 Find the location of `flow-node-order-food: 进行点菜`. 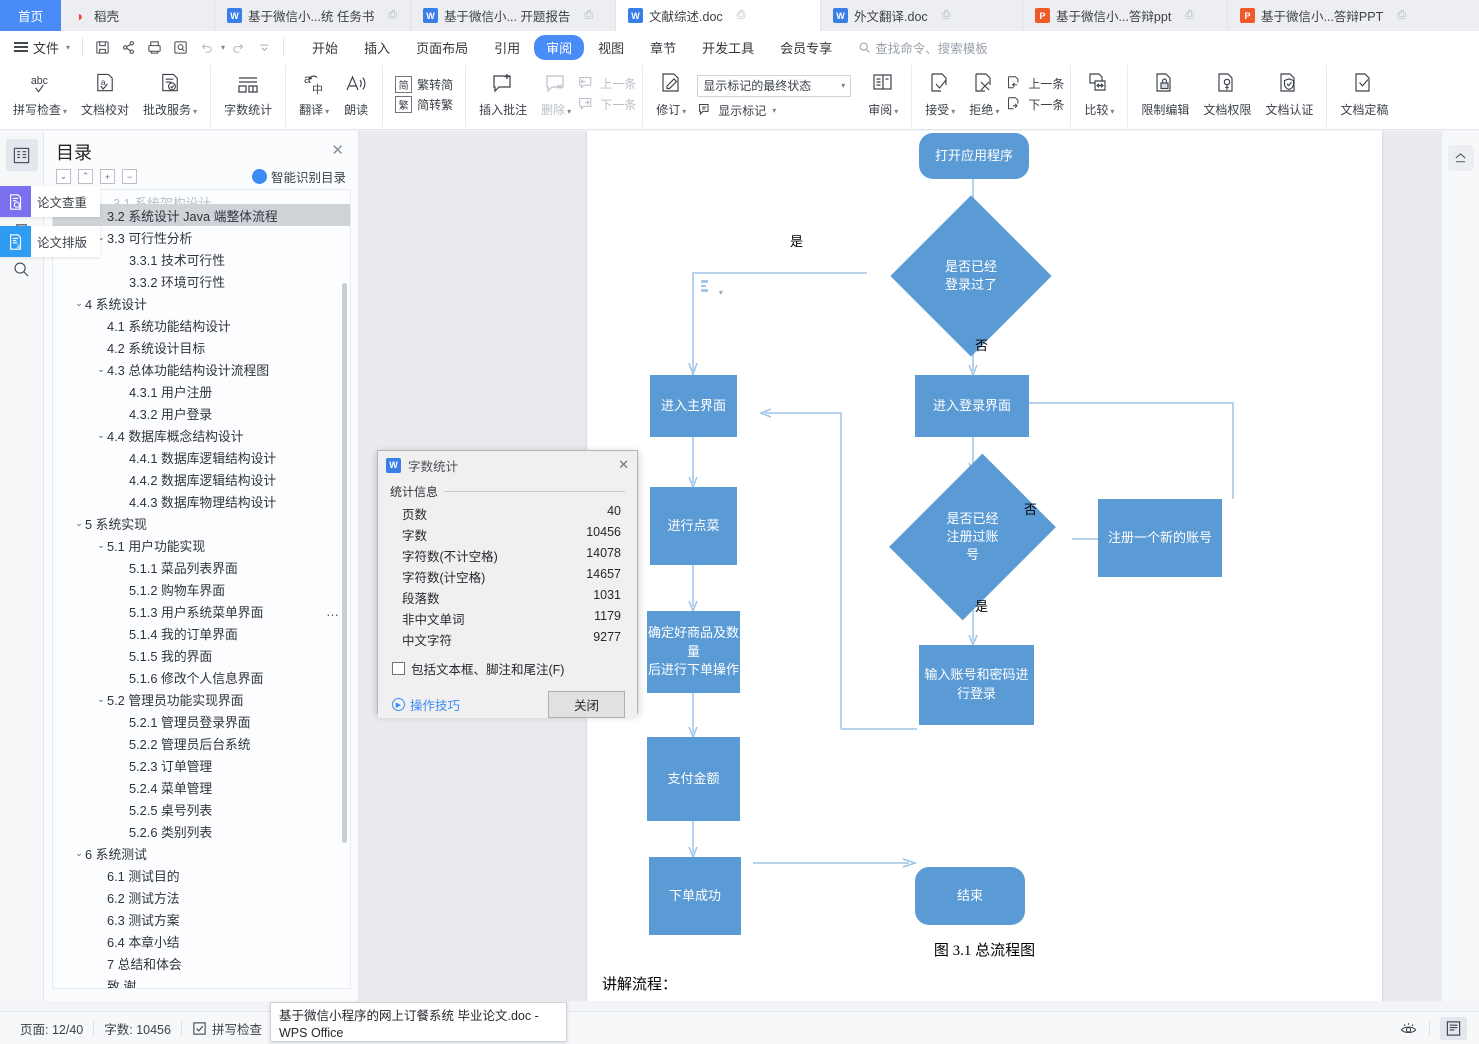

flow-node-order-food: 进行点菜 is located at coordinates (693, 526).